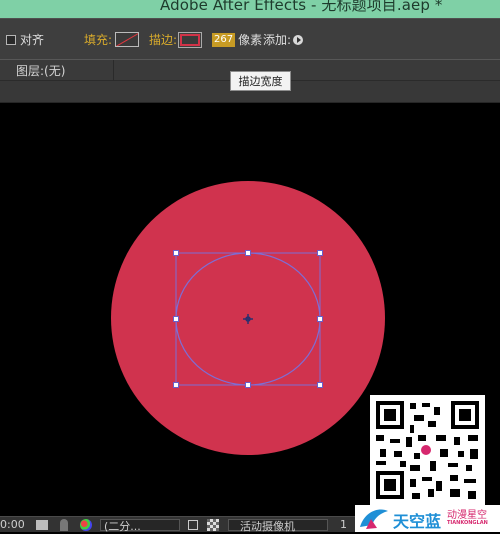  I want to click on stroke-width-control: 267 像素, so click(237, 39).